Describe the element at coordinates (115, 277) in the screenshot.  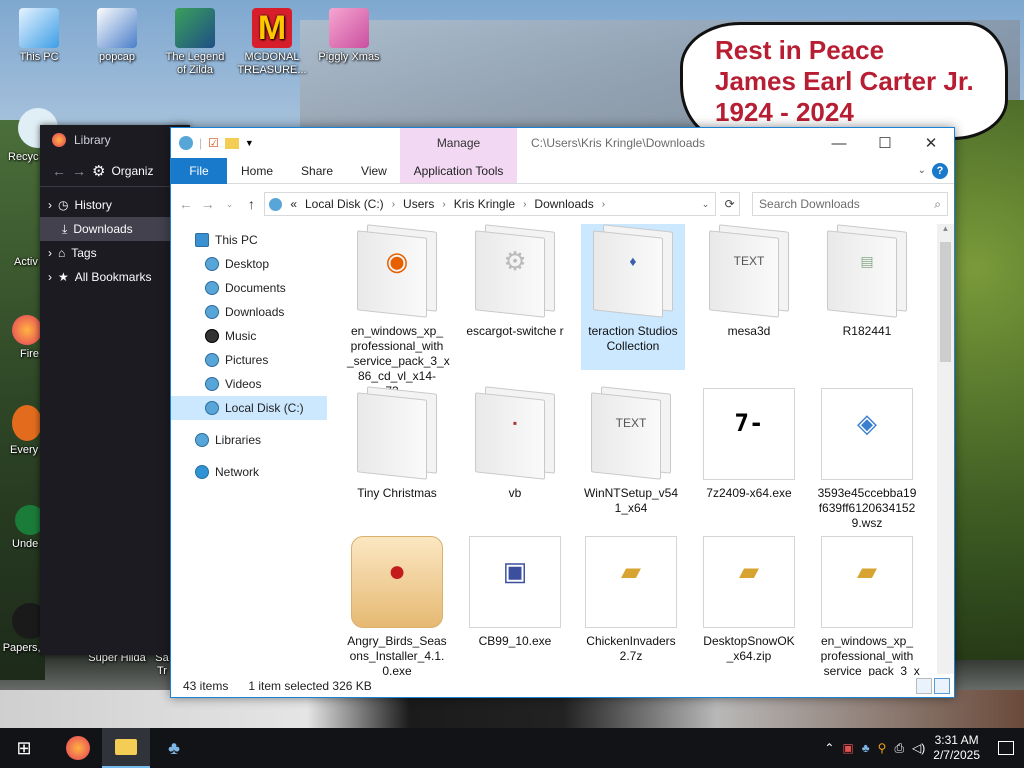
I see `library-item-all-bookmarks: › ★ All Bookmarks` at that location.